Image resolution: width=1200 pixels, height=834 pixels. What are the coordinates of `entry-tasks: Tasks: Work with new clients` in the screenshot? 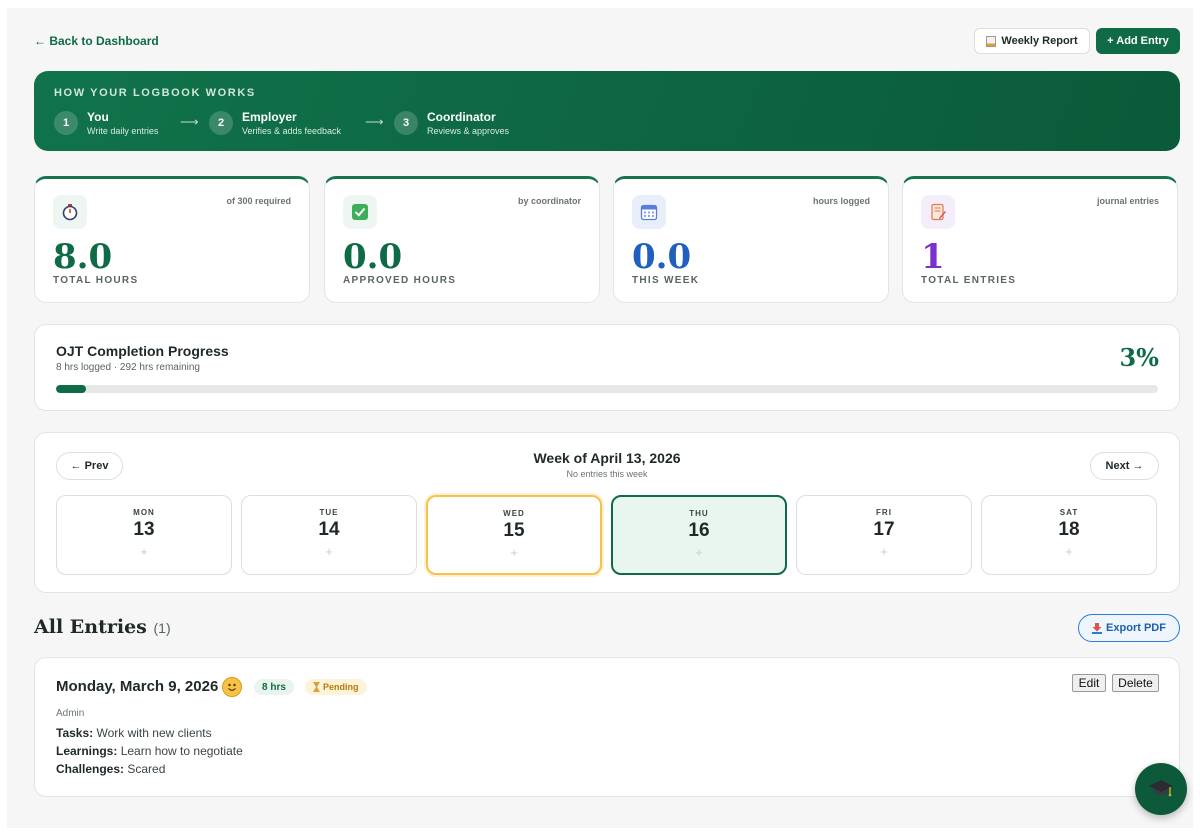 It's located at (134, 733).